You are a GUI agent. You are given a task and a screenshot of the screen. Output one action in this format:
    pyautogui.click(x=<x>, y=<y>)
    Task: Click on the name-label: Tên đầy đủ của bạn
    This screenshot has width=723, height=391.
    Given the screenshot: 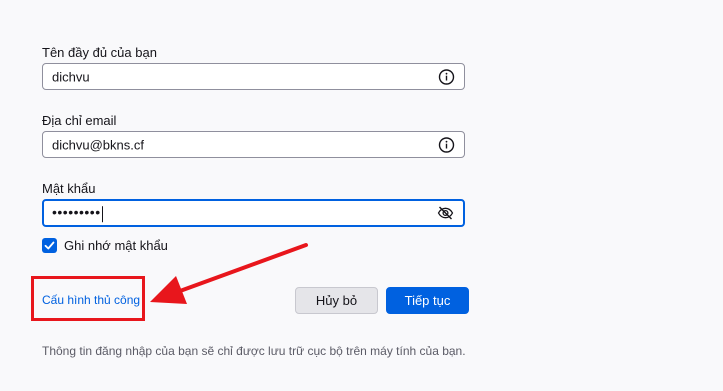 What is the action you would take?
    pyautogui.click(x=99, y=52)
    